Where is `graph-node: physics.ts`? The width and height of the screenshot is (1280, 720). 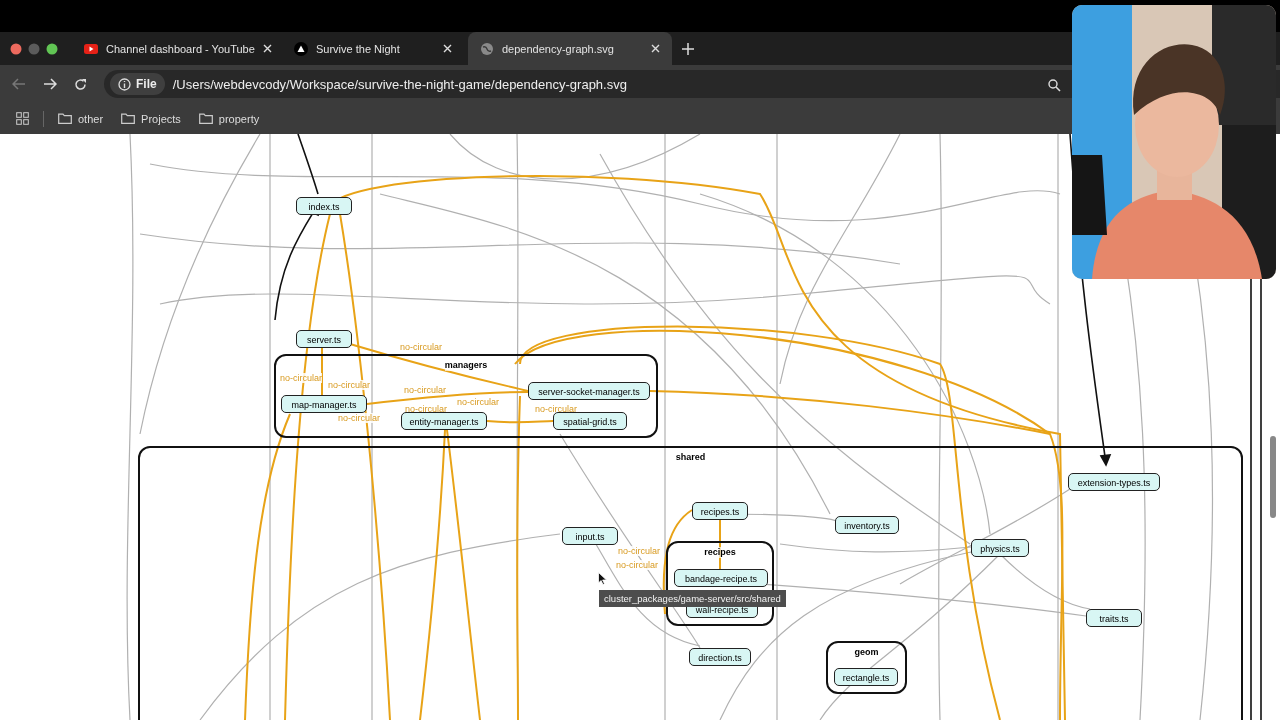 graph-node: physics.ts is located at coordinates (1000, 548).